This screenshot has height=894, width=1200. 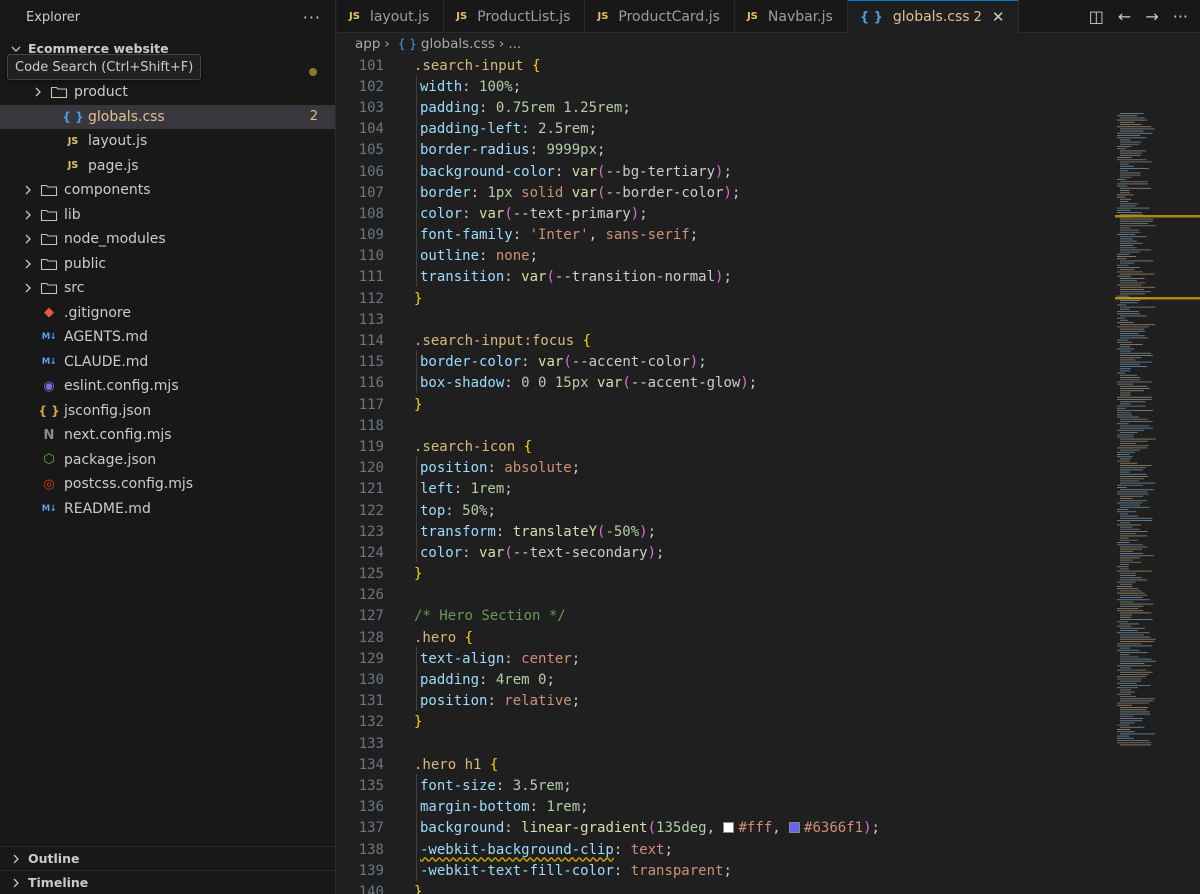 I want to click on tree-item: ◉ eslint.config.mjs, so click(x=167, y=386).